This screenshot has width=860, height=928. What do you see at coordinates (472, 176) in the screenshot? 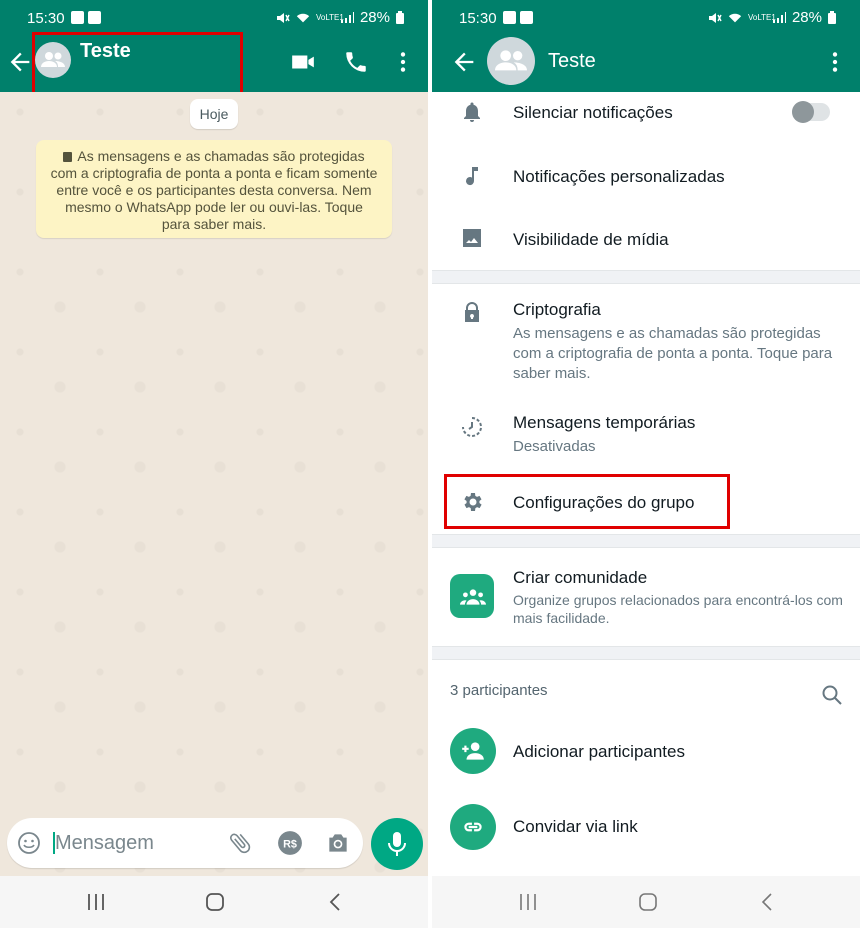
I see `music-note-icon` at bounding box center [472, 176].